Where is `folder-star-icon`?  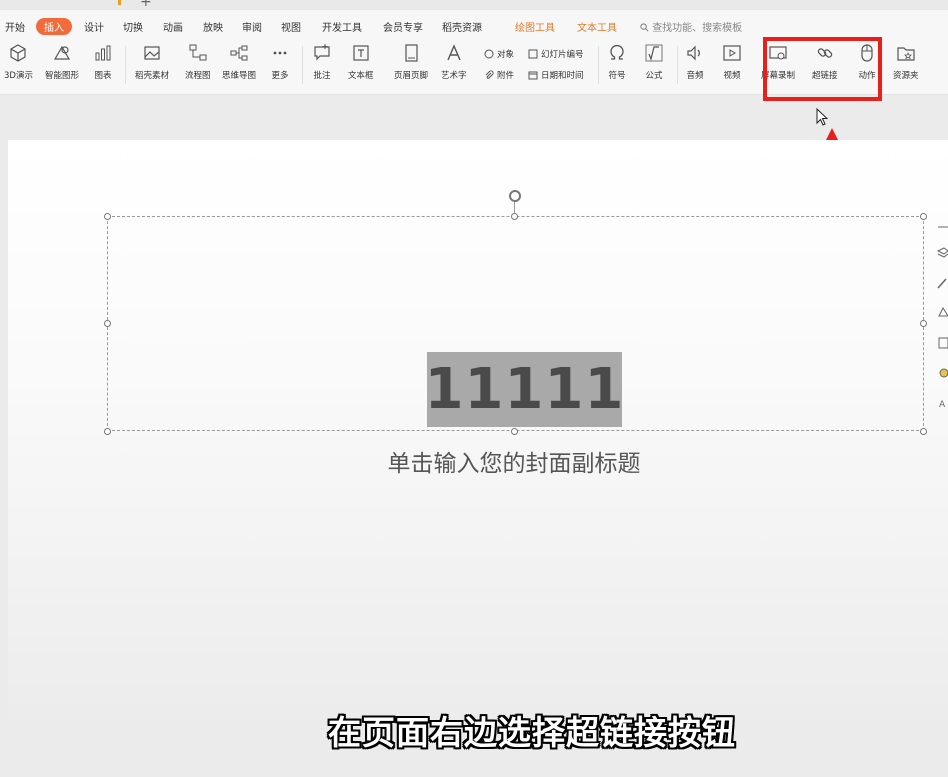 folder-star-icon is located at coordinates (906, 54).